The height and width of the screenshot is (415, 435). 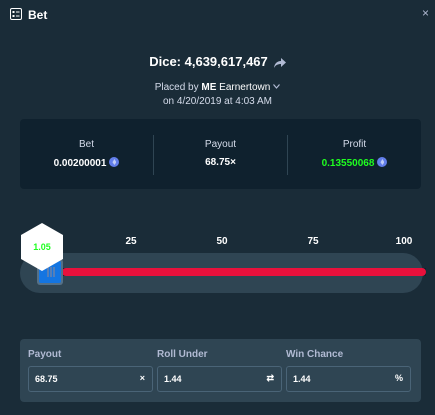 What do you see at coordinates (142, 378) in the screenshot?
I see `multiplier-icon: ×` at bounding box center [142, 378].